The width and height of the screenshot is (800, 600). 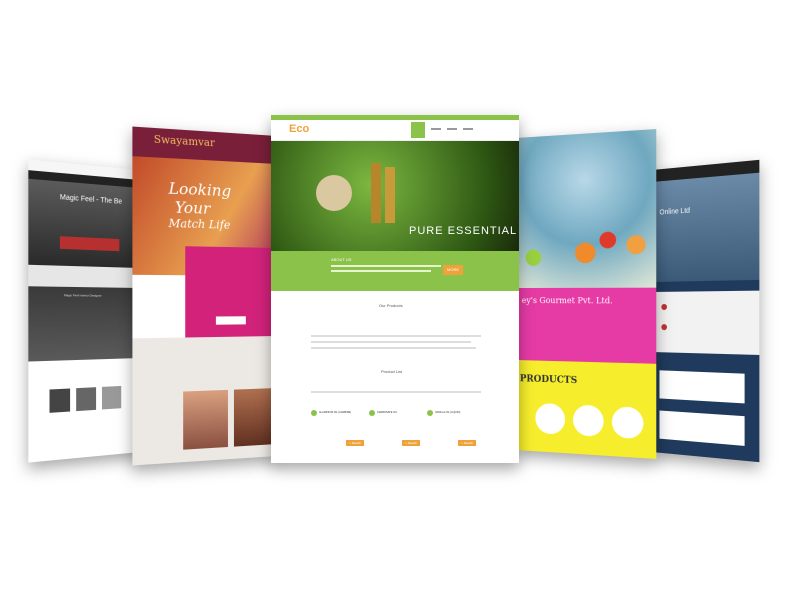 I want to click on hero-line2: Your, so click(x=192, y=208).